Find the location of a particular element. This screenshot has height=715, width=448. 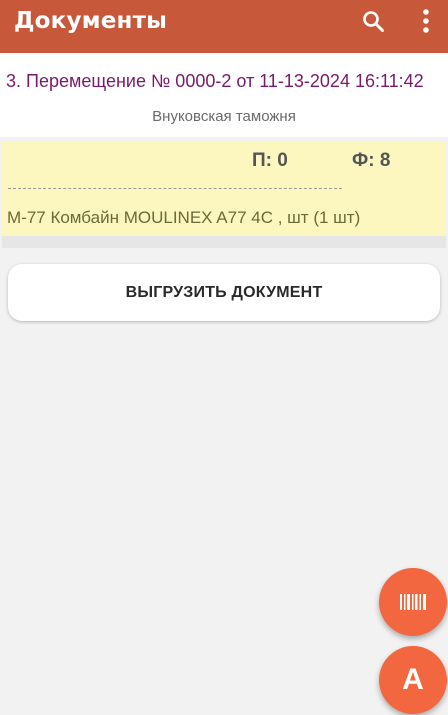

scan-barcode-button is located at coordinates (413, 602).